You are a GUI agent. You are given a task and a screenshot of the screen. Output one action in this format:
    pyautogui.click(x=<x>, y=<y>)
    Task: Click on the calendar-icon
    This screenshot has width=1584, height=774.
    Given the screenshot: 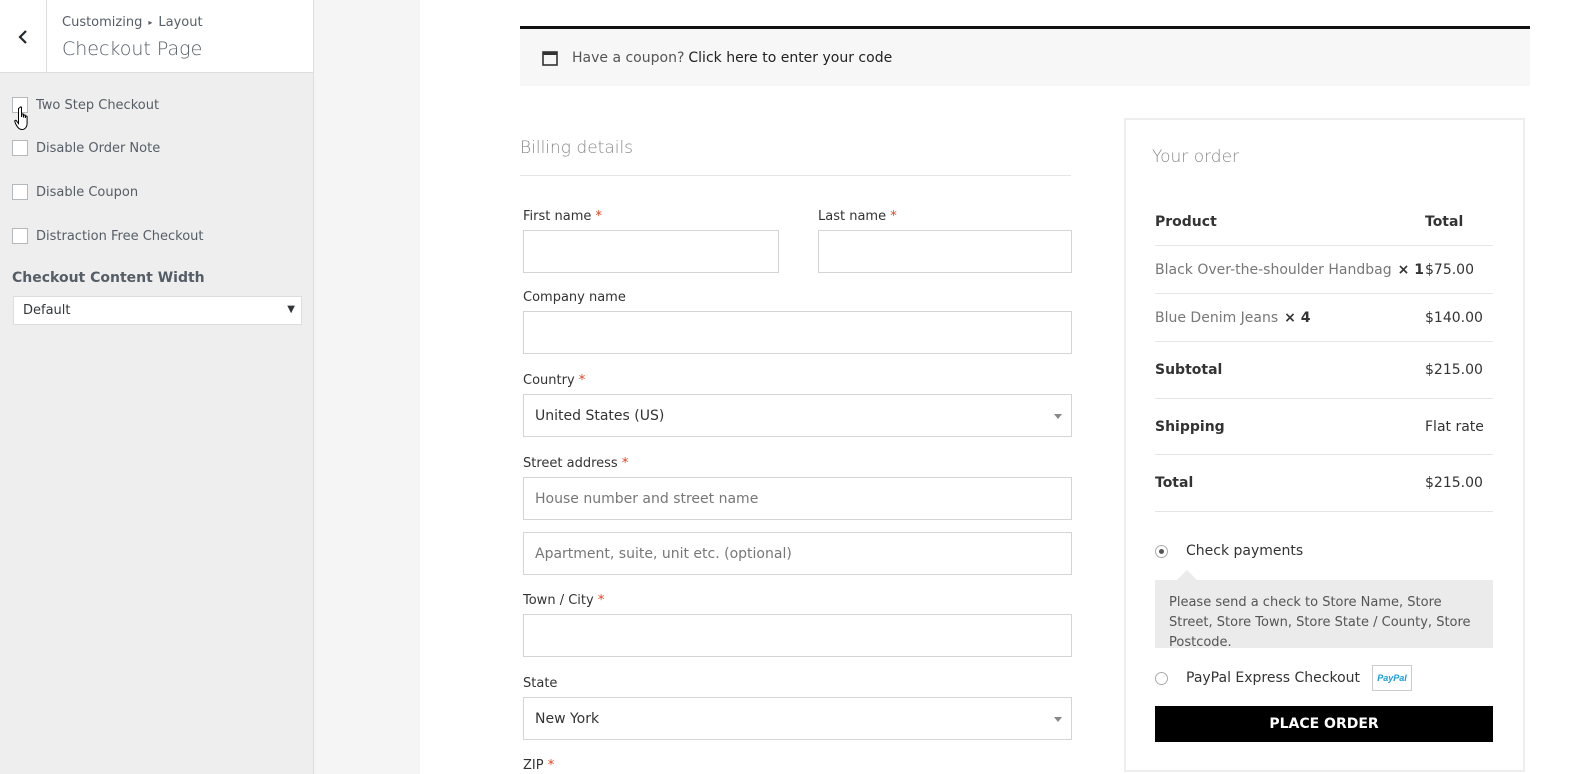 What is the action you would take?
    pyautogui.click(x=550, y=58)
    